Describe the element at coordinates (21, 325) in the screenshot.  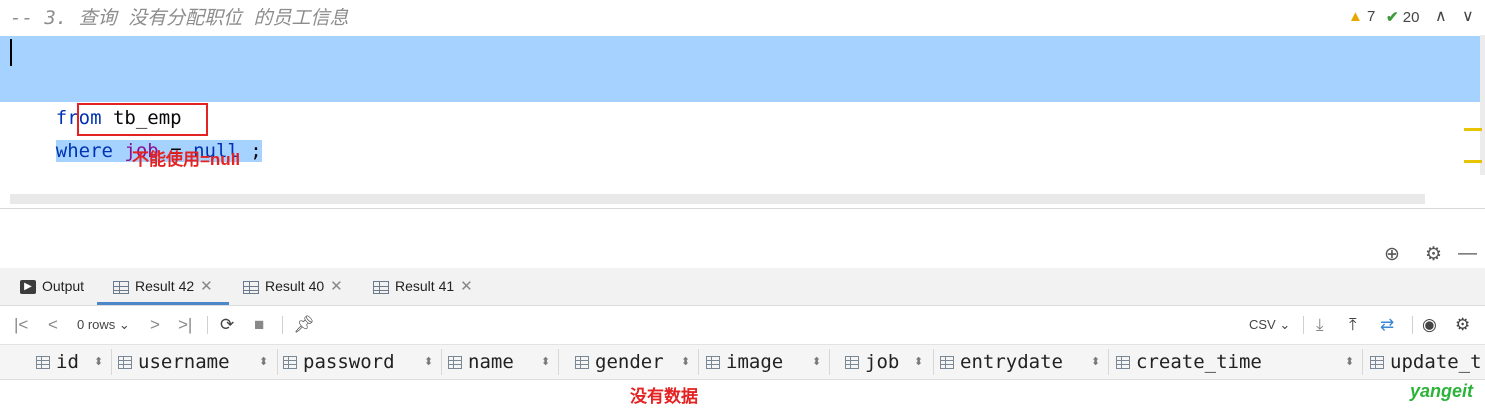
I see `first-page-icon: |<` at that location.